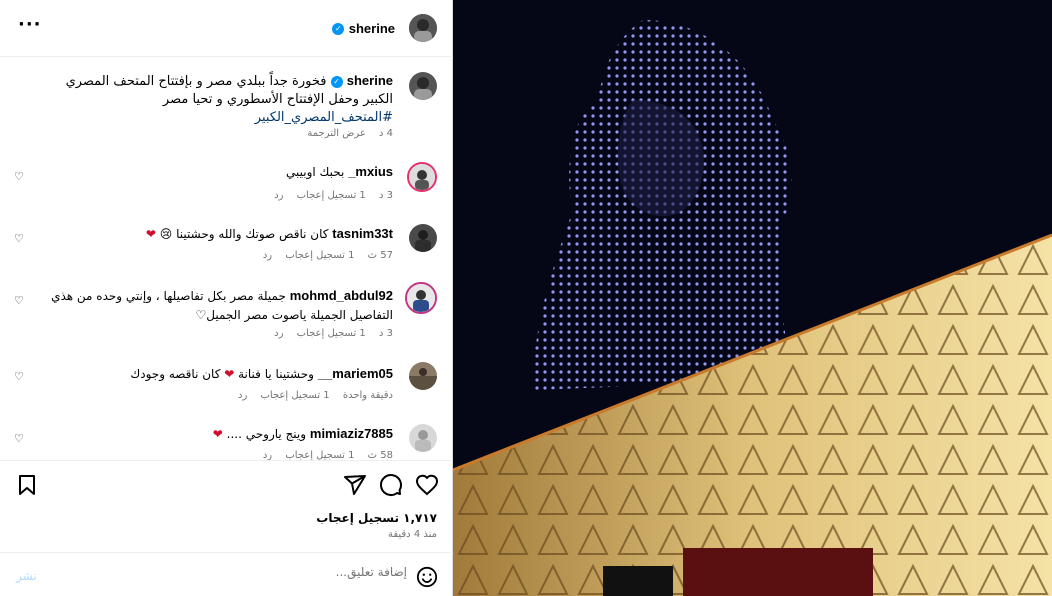  What do you see at coordinates (380, 255) in the screenshot?
I see `comment-age: 57 ث` at bounding box center [380, 255].